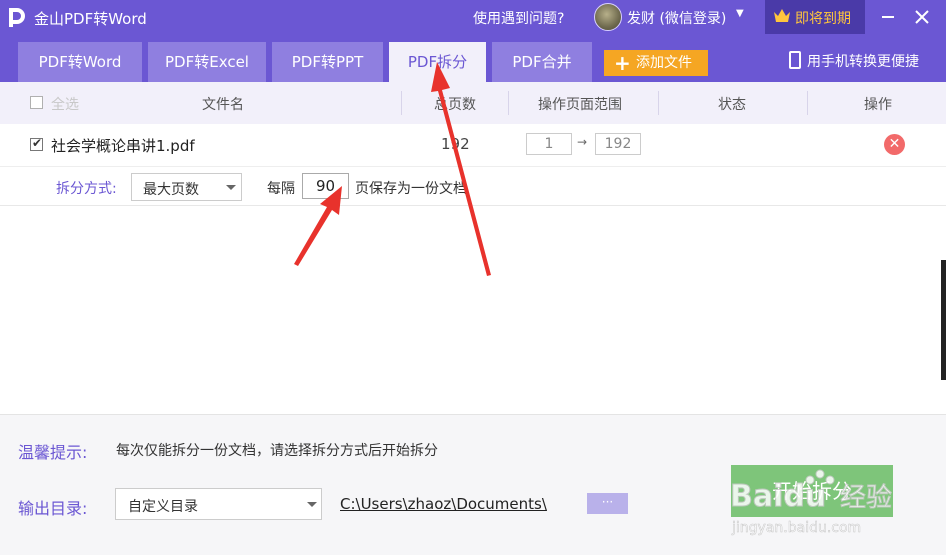 The height and width of the screenshot is (555, 946). What do you see at coordinates (664, 63) in the screenshot?
I see `add-file-label: 添加文件` at bounding box center [664, 63].